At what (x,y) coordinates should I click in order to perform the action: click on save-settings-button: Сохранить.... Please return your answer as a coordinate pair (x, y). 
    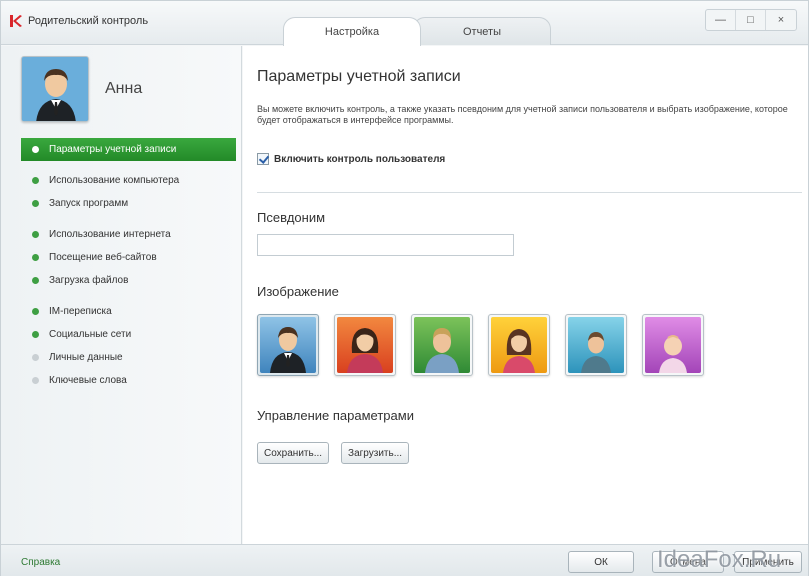
    Looking at the image, I should click on (293, 453).